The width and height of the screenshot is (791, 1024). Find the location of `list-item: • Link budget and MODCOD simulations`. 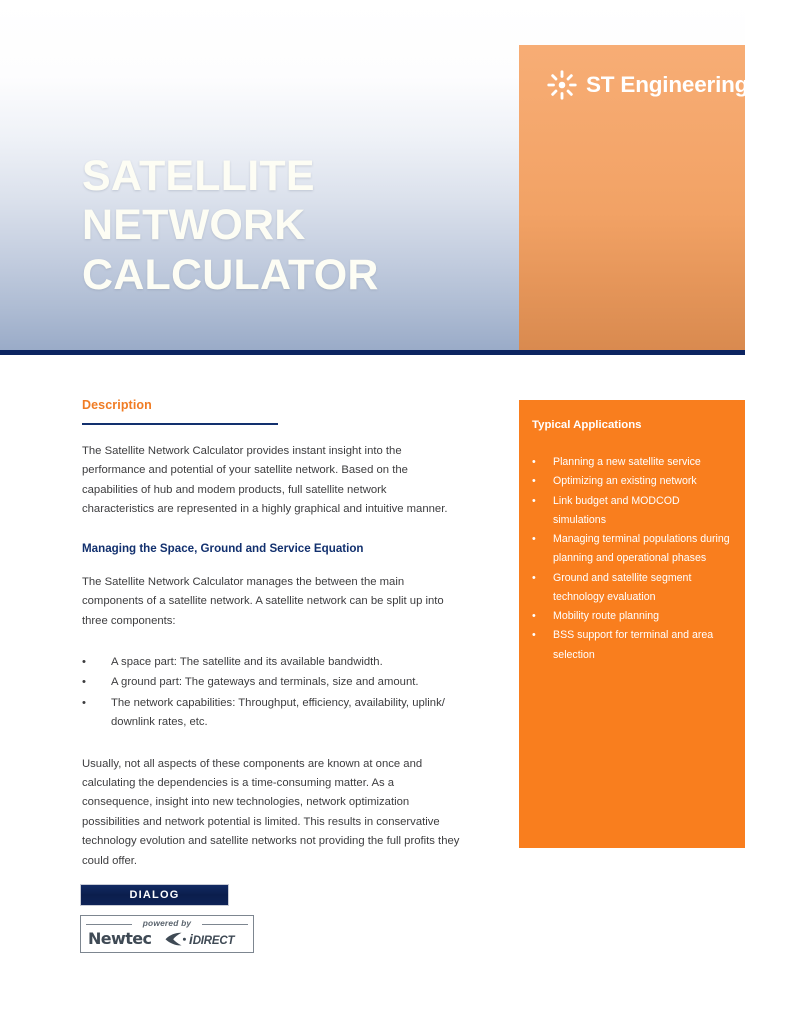

list-item: • Link budget and MODCOD simulations is located at coordinates (632, 511).